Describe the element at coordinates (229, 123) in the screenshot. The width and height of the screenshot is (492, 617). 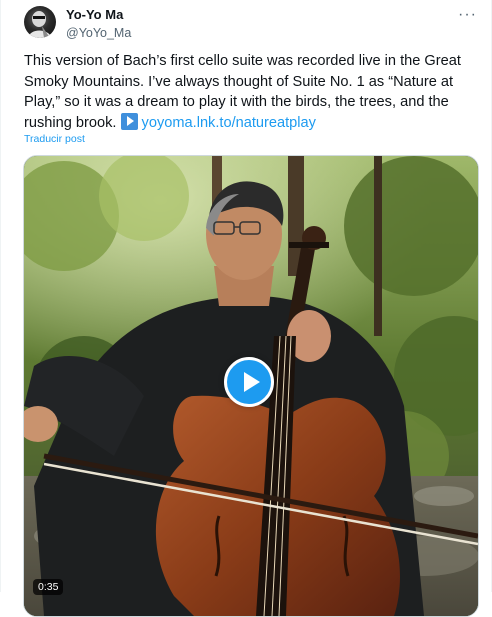
I see `tweet-link: yoyoma.lnk.to/natureatplay` at that location.